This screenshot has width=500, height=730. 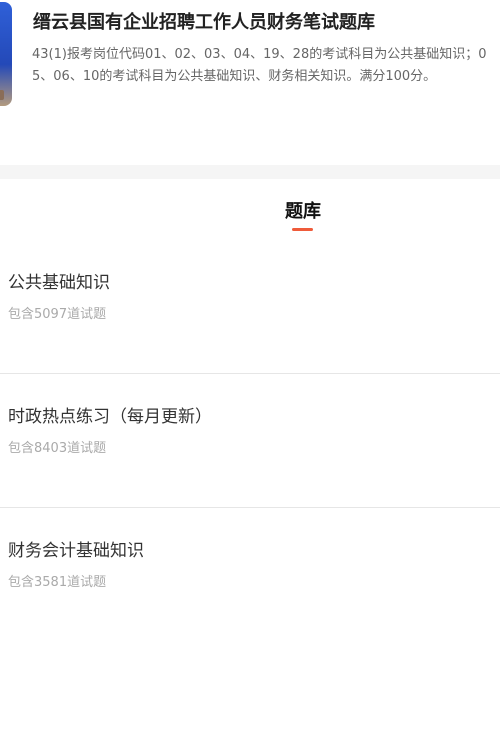 What do you see at coordinates (110, 417) in the screenshot?
I see `bank-name: 时政热点练习（每月更新）` at bounding box center [110, 417].